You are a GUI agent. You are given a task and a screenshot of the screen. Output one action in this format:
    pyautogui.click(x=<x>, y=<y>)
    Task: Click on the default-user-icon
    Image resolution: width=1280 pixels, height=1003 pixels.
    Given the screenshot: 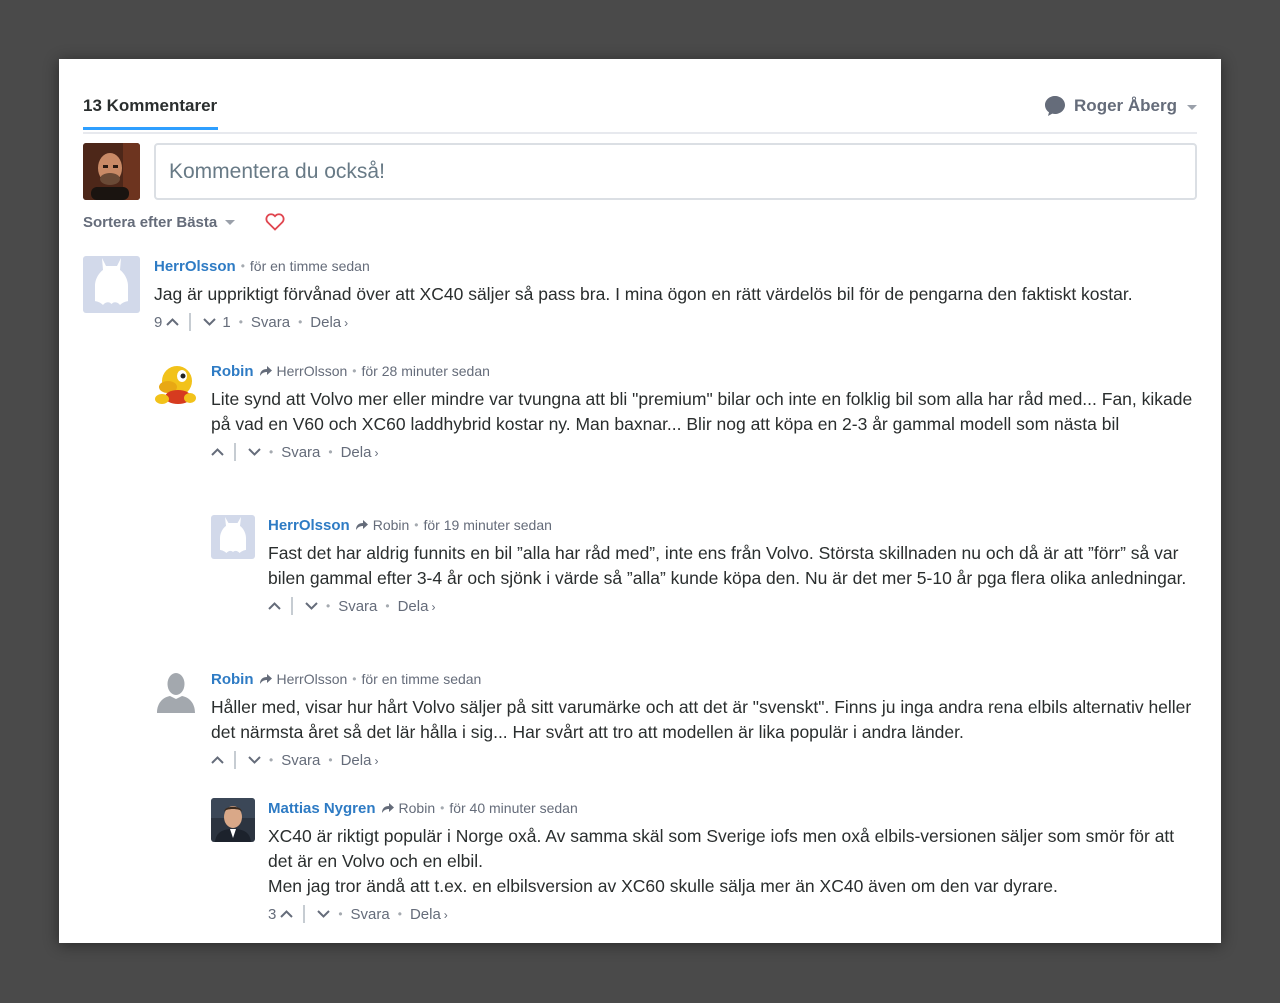 What is the action you would take?
    pyautogui.click(x=176, y=691)
    